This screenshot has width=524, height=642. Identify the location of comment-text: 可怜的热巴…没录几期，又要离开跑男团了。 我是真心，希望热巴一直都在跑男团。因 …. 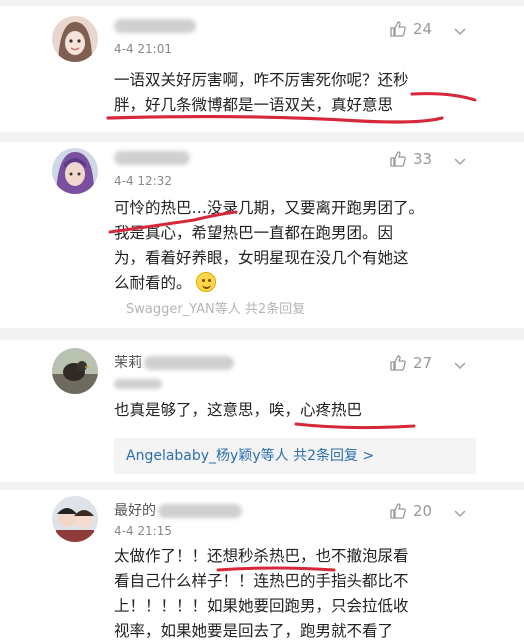
(294, 246).